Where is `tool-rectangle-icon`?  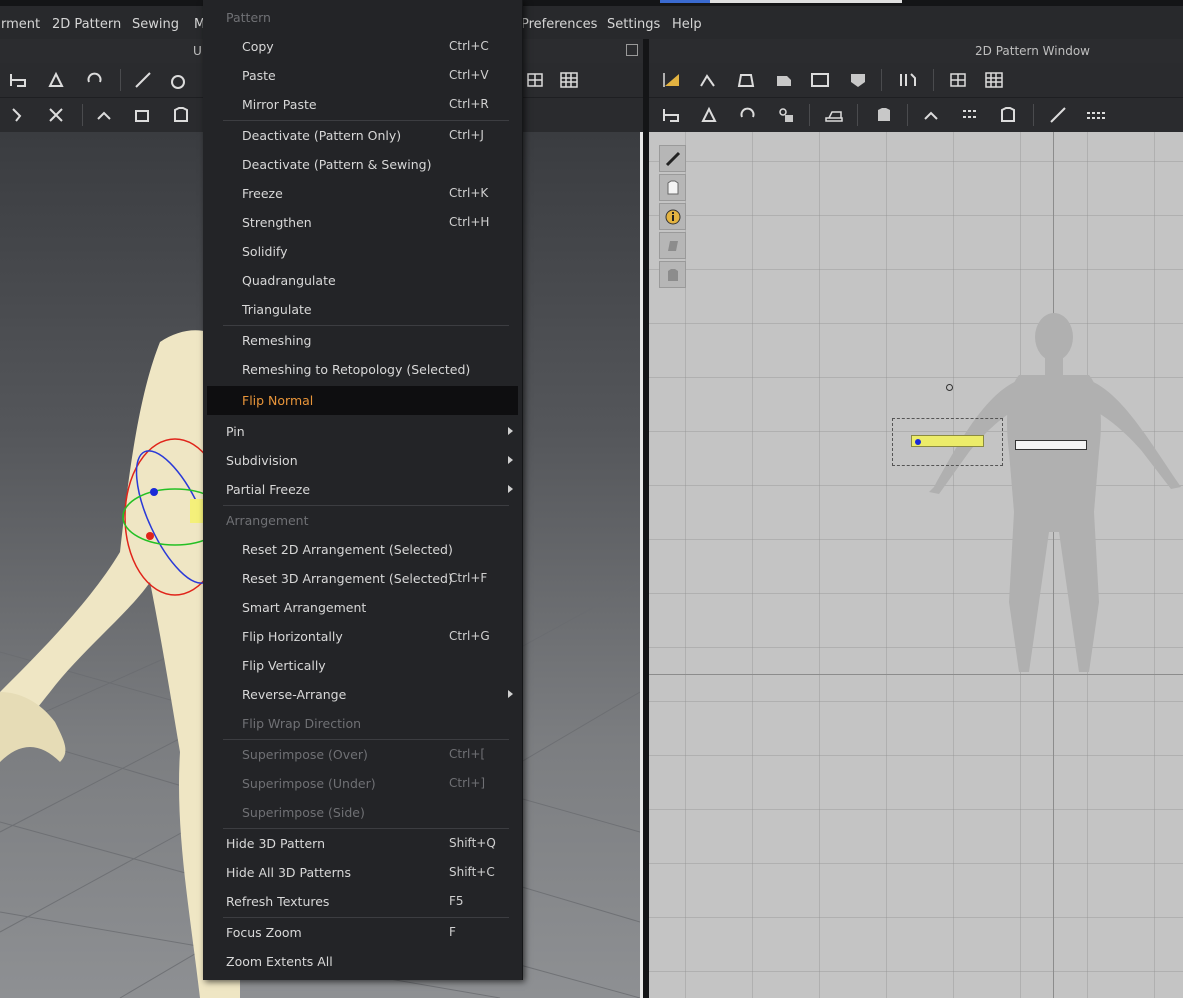
tool-rectangle-icon is located at coordinates (784, 80).